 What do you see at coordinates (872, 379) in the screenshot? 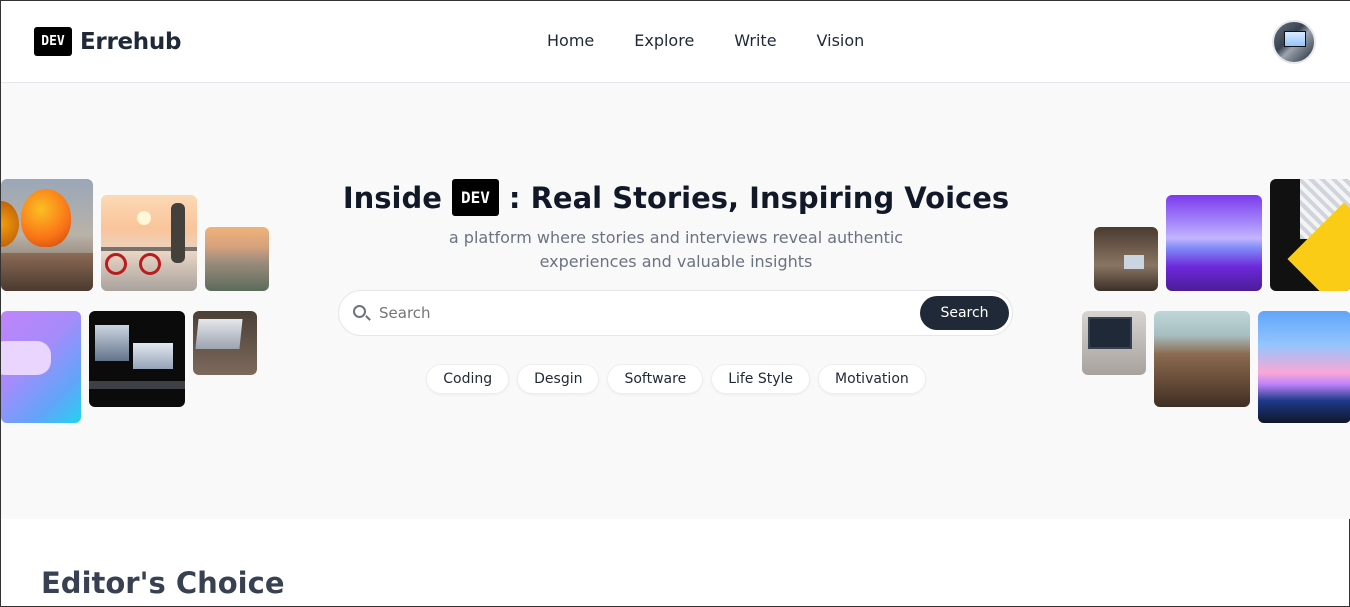
I see `tag-motivation: Motivation` at bounding box center [872, 379].